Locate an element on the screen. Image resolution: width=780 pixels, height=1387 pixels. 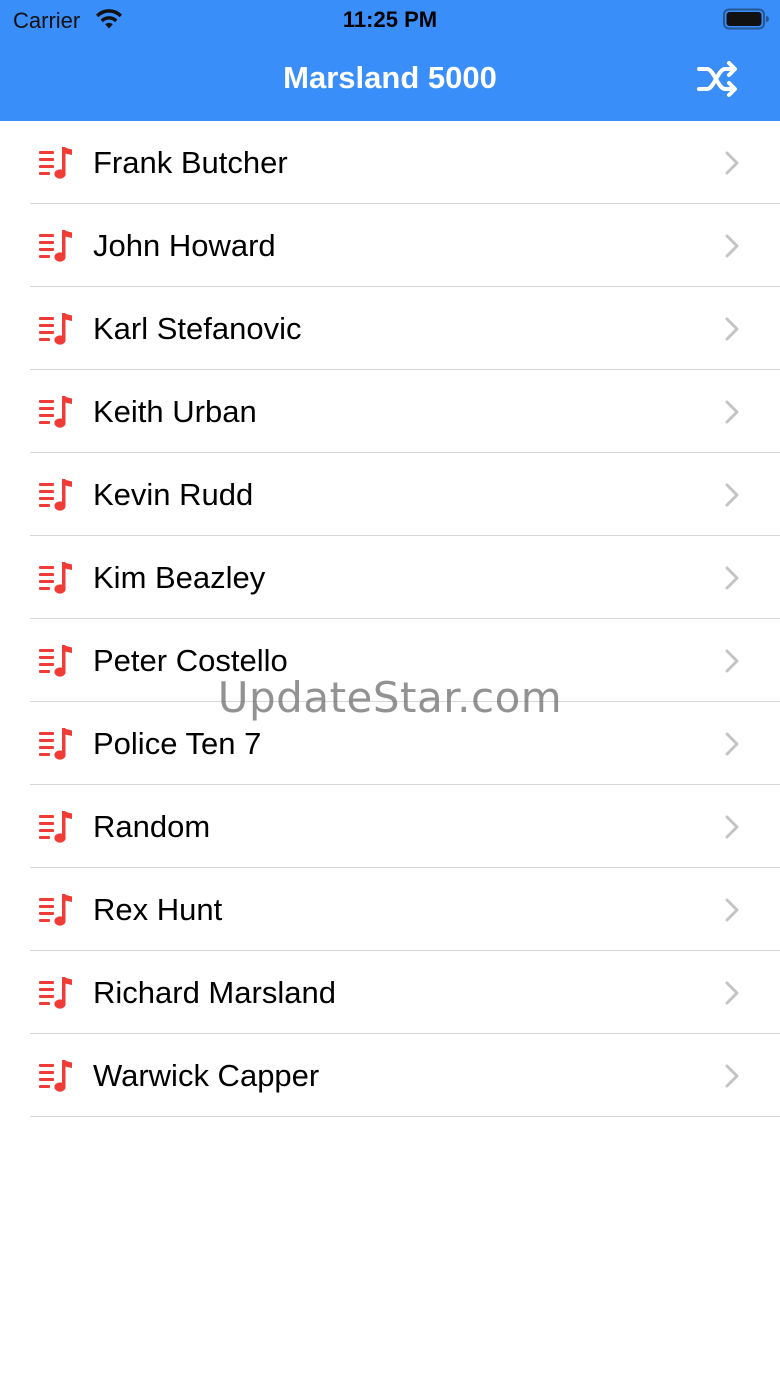
list-item: Frank Butcher is located at coordinates (390, 162).